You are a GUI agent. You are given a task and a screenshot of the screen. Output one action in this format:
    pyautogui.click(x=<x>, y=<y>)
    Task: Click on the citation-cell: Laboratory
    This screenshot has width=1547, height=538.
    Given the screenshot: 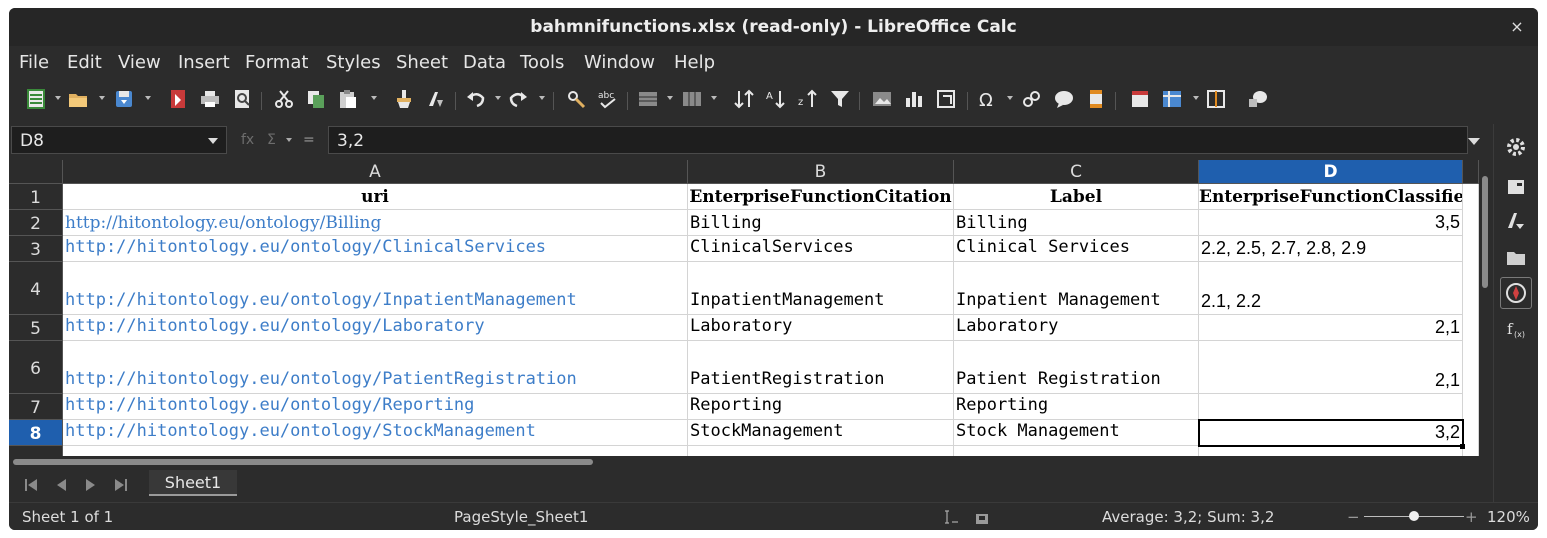 What is the action you would take?
    pyautogui.click(x=821, y=328)
    